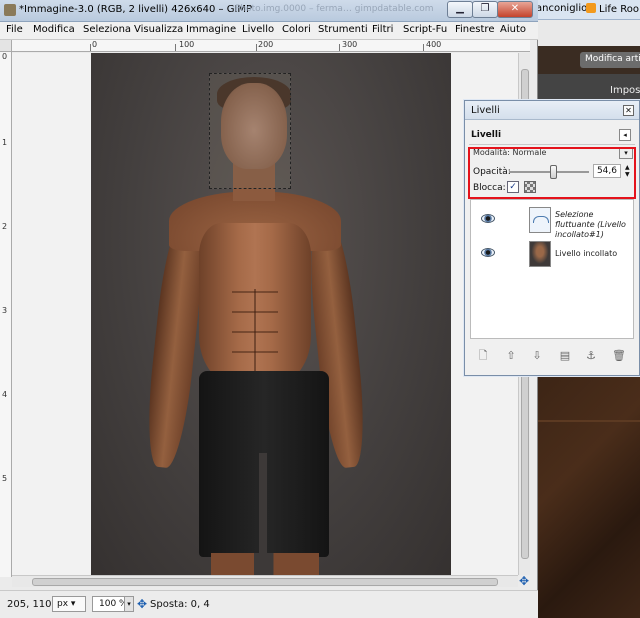 This screenshot has width=640, height=618. I want to click on anchor-layer-icon: ⚓, so click(591, 356).